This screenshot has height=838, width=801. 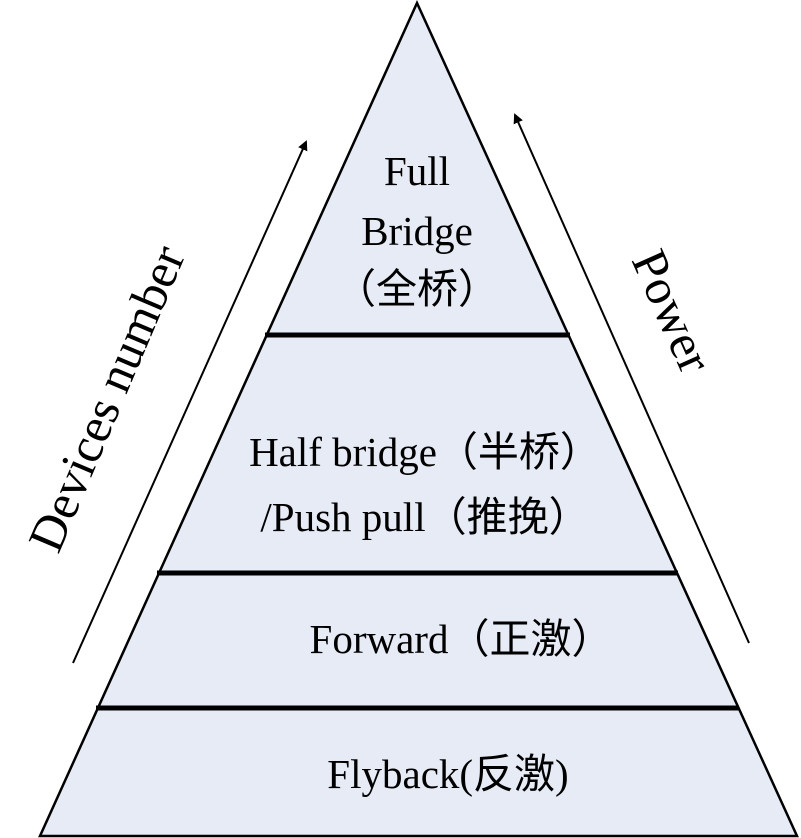 What do you see at coordinates (417, 171) in the screenshot?
I see `tier-full-bridge-line-1: Full` at bounding box center [417, 171].